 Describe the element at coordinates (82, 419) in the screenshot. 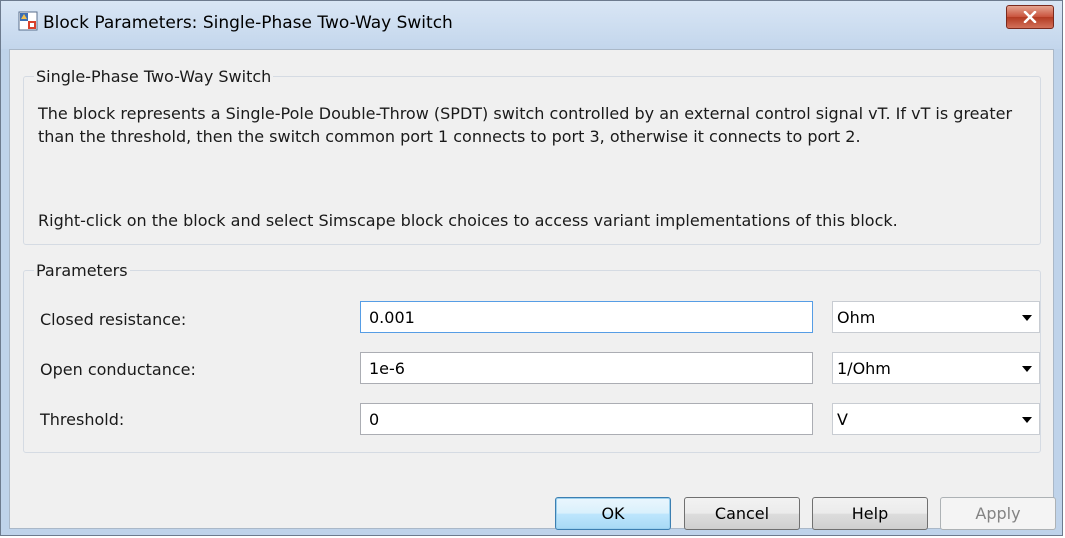

I see `threshold-label: Threshold:` at that location.